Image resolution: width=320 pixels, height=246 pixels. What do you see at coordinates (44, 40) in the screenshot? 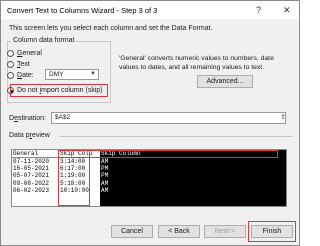
I see `column-format-legend: Column data format` at bounding box center [44, 40].